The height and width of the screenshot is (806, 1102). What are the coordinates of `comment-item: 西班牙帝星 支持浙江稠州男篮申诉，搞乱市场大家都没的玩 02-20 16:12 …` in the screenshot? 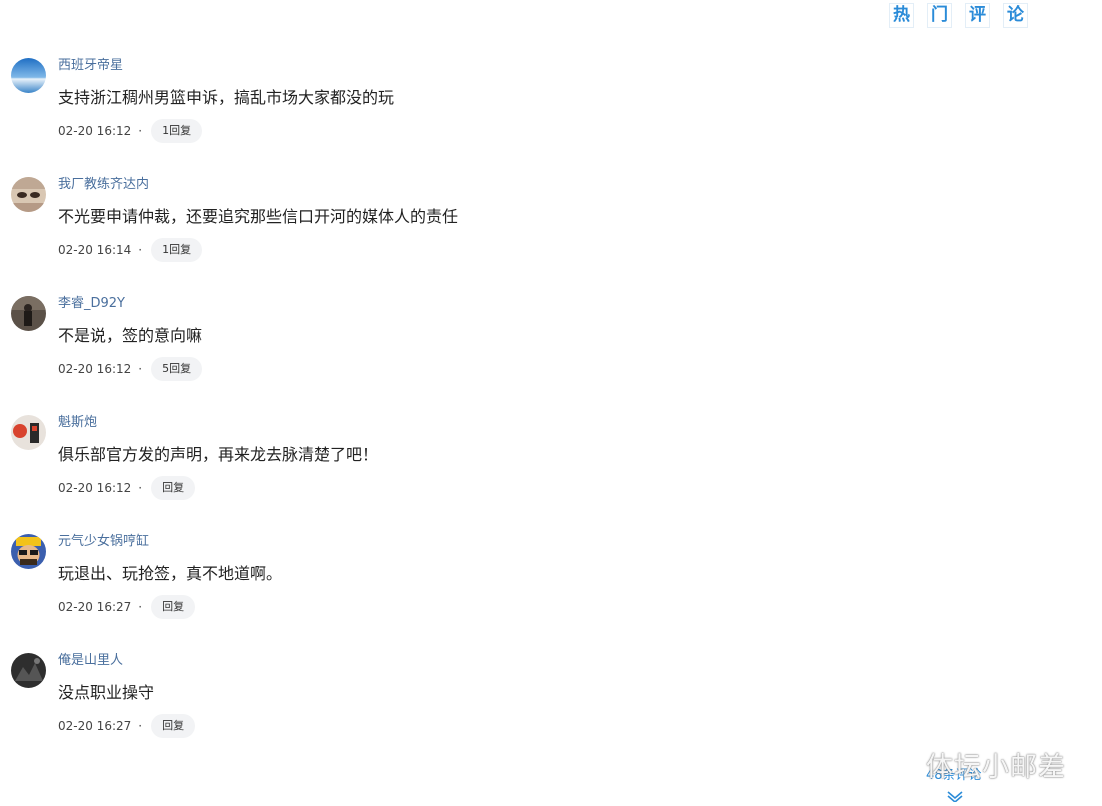 It's located at (450, 113).